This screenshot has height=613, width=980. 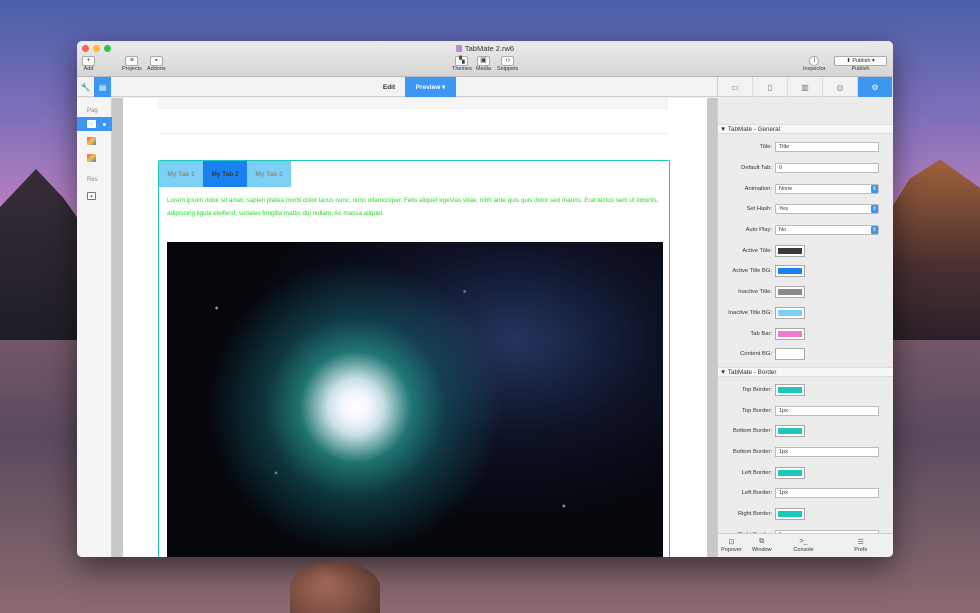 I want to click on projects-button: ≡ Projects, so click(x=132, y=64).